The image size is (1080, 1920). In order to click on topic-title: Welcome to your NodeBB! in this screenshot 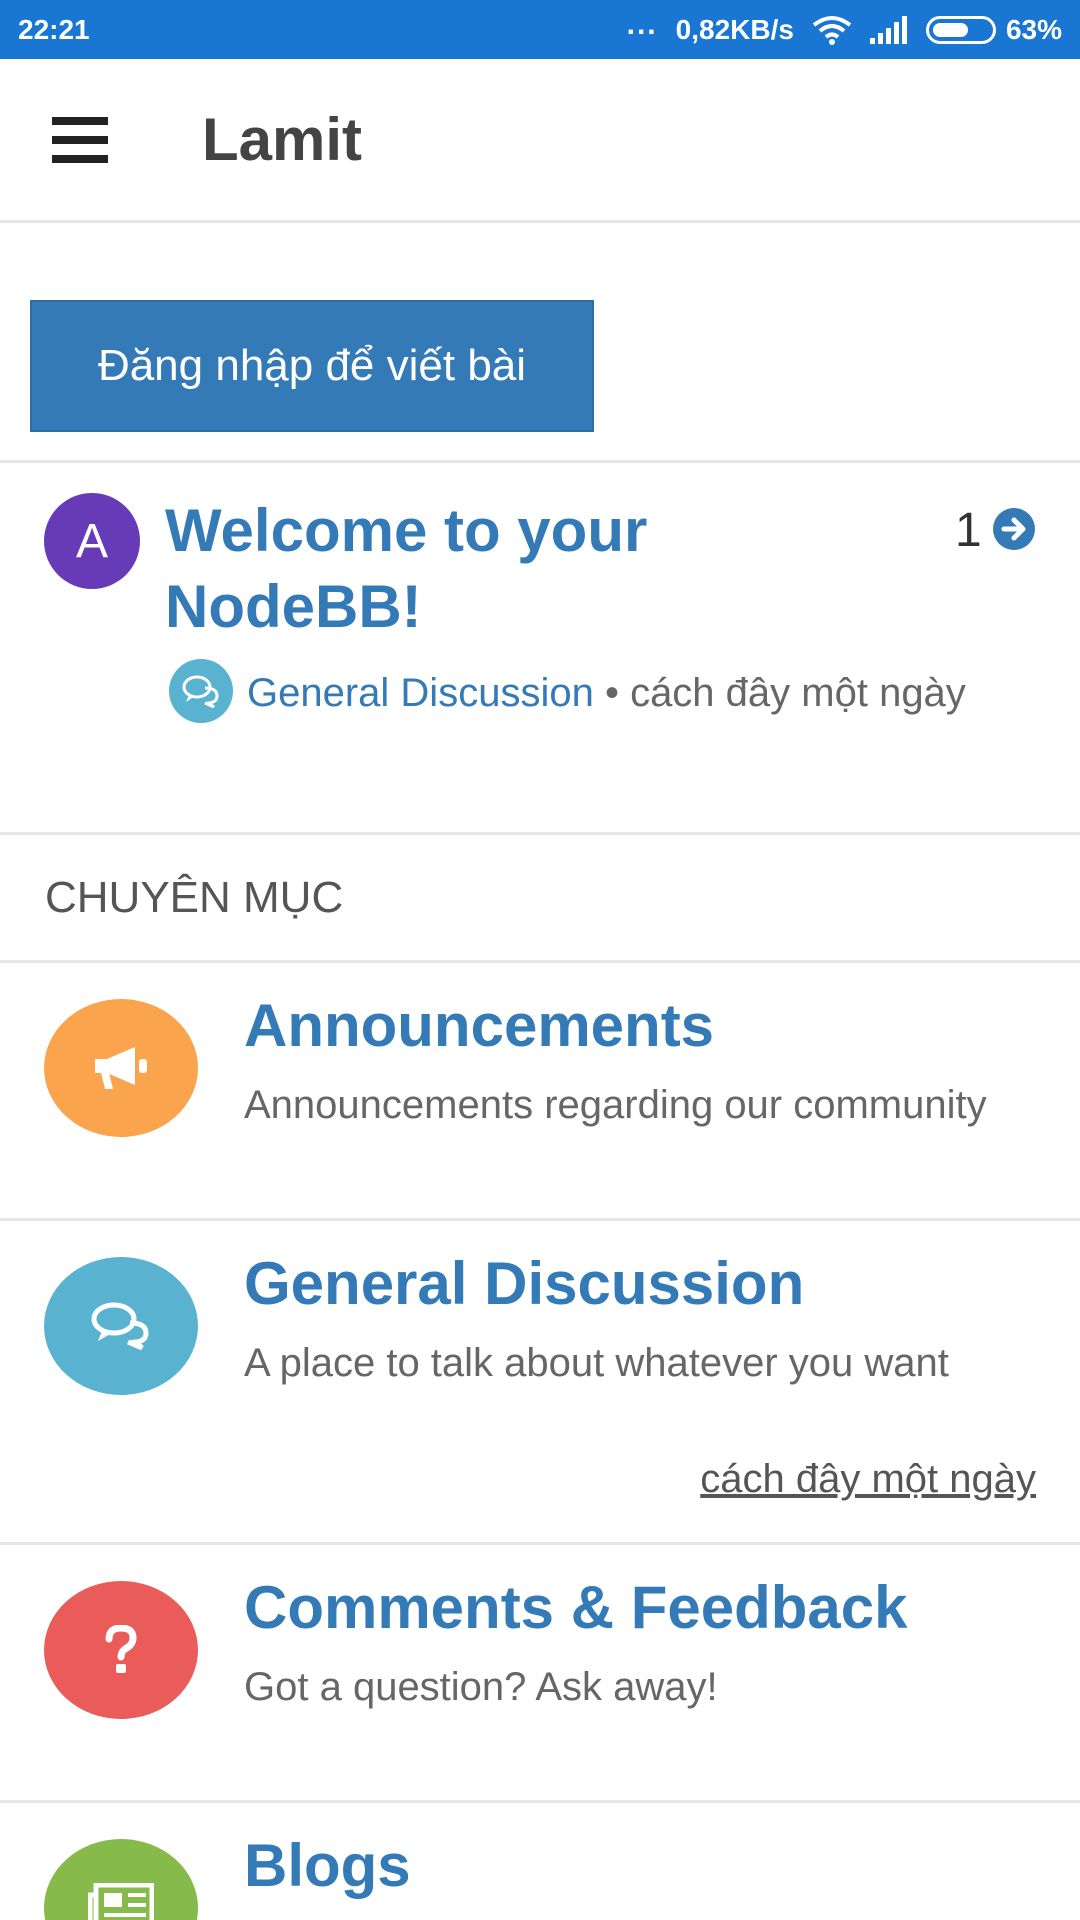, I will do `click(475, 569)`.